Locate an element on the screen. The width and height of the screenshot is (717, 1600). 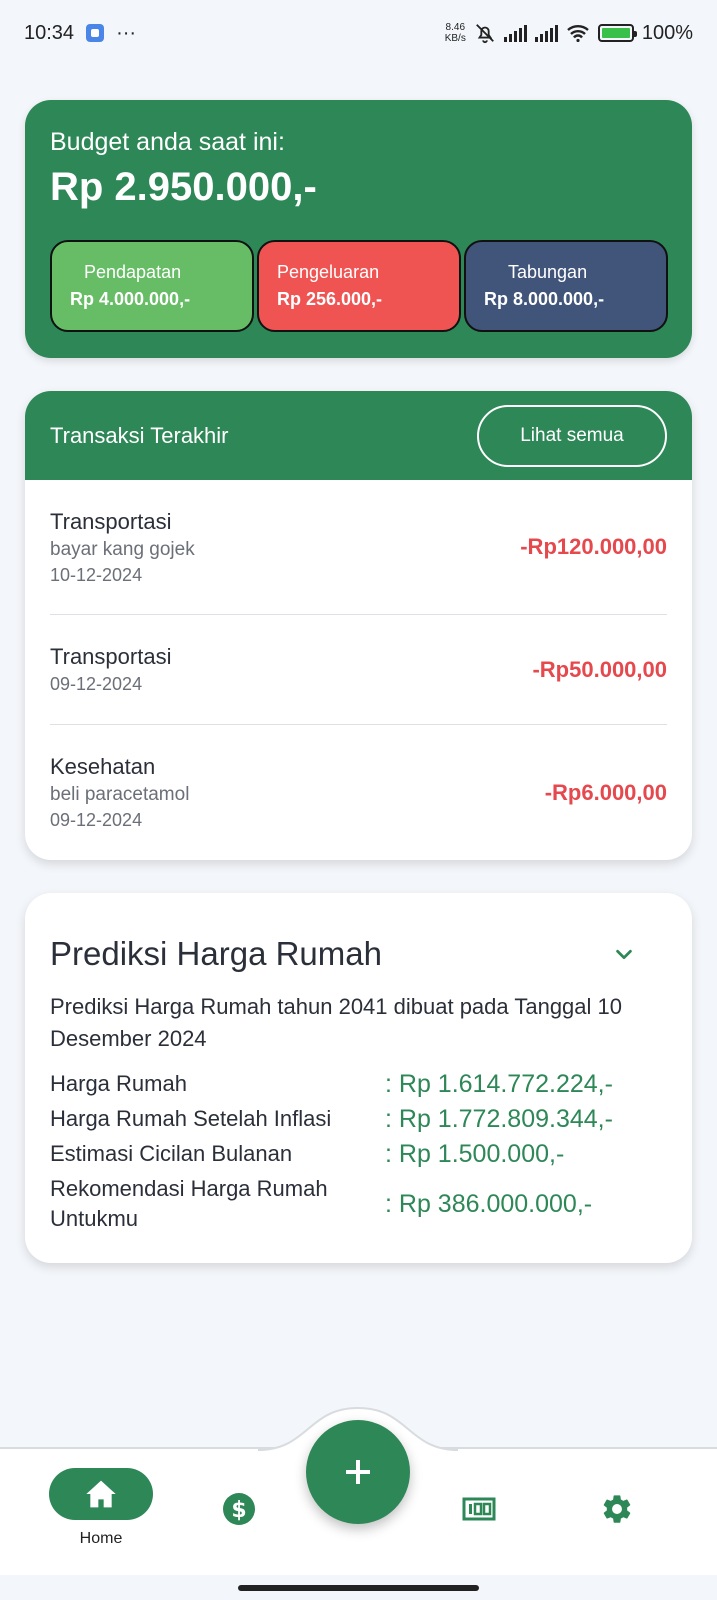
budget-value: Rp 2.950.000,- is located at coordinates (183, 187).